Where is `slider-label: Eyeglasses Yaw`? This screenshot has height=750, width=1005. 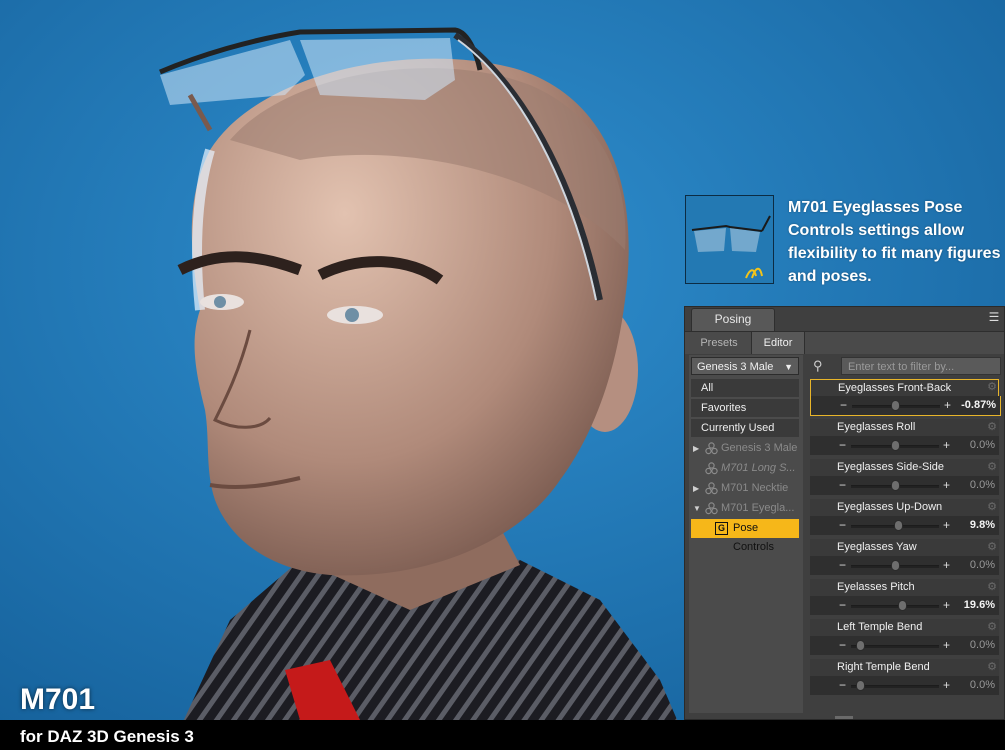 slider-label: Eyeglasses Yaw is located at coordinates (904, 547).